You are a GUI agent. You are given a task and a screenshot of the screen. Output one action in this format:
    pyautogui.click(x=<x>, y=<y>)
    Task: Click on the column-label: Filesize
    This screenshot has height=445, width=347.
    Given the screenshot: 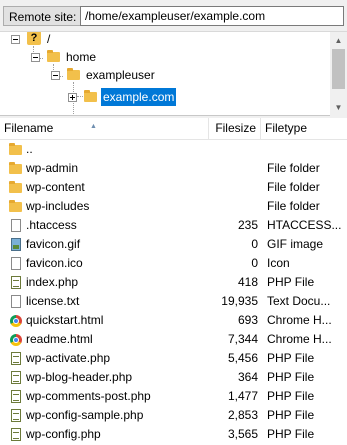 What is the action you would take?
    pyautogui.click(x=235, y=128)
    